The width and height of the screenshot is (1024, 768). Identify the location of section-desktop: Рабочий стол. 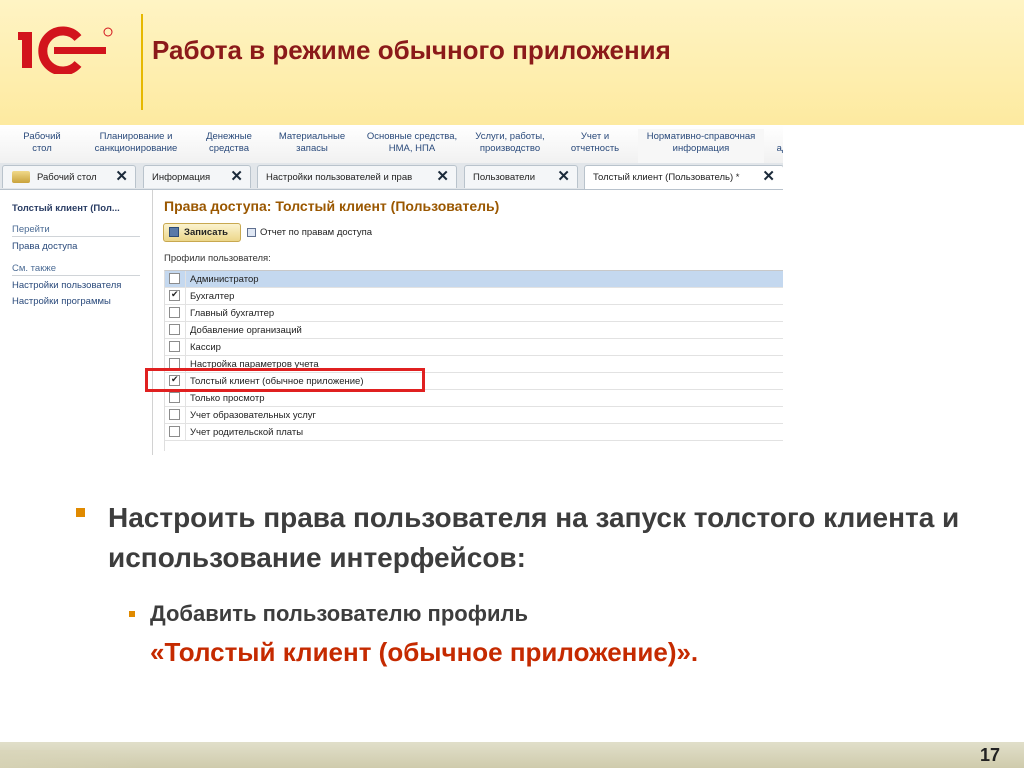
(42, 143).